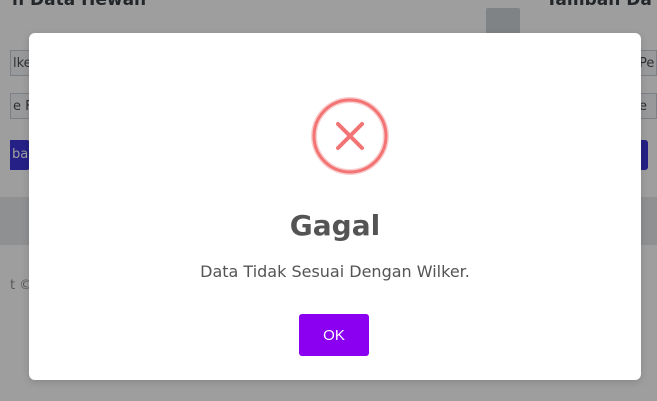 The image size is (657, 401). I want to click on ok-button: OK, so click(334, 335).